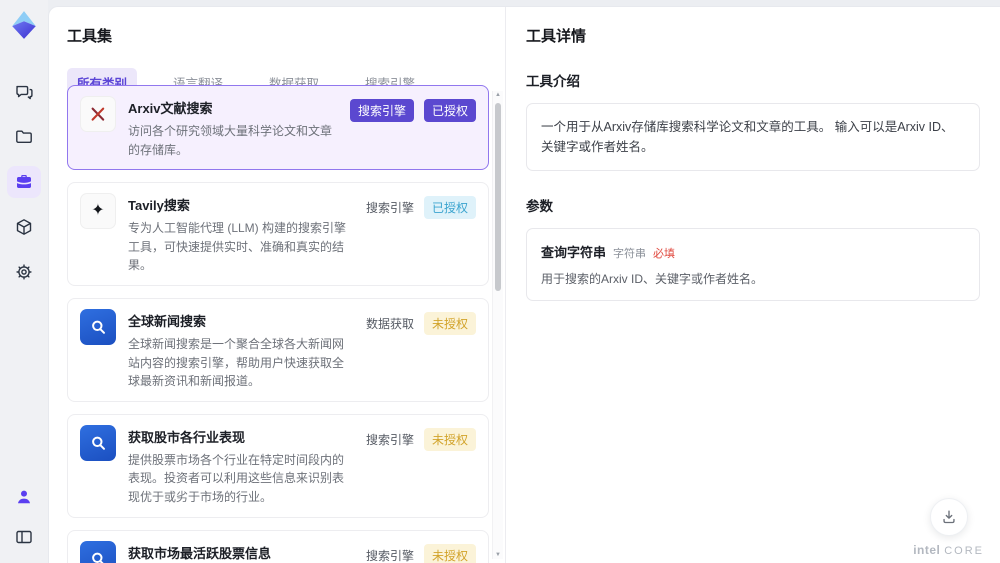 This screenshot has width=1000, height=563. I want to click on tavily-star-icon: ✦, so click(98, 211).